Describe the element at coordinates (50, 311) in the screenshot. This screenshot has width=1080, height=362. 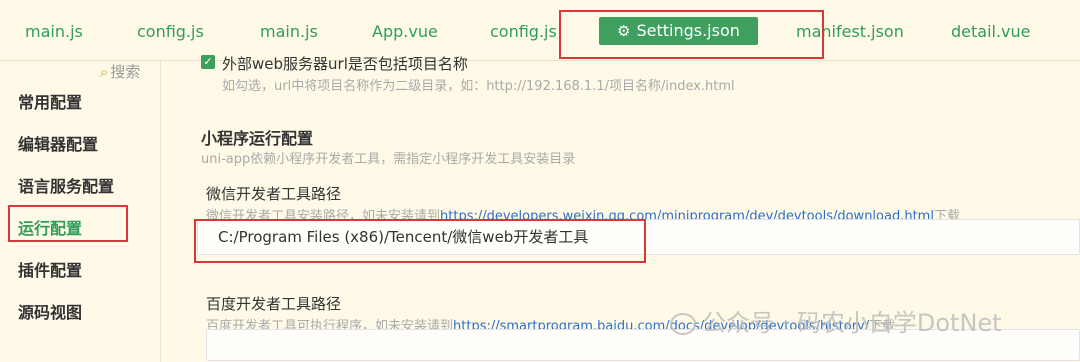
I see `sidebar-item-source-view: 源码视图` at that location.